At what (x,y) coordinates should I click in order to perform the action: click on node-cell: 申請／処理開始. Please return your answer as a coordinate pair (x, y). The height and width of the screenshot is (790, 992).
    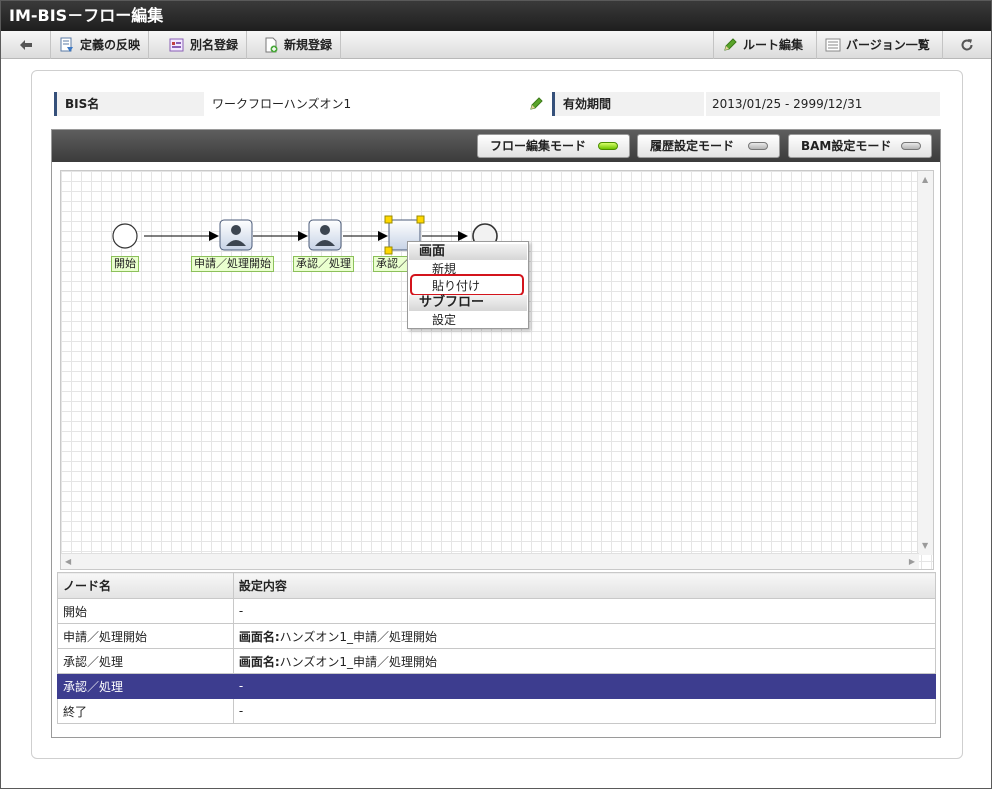
    Looking at the image, I should click on (145, 636).